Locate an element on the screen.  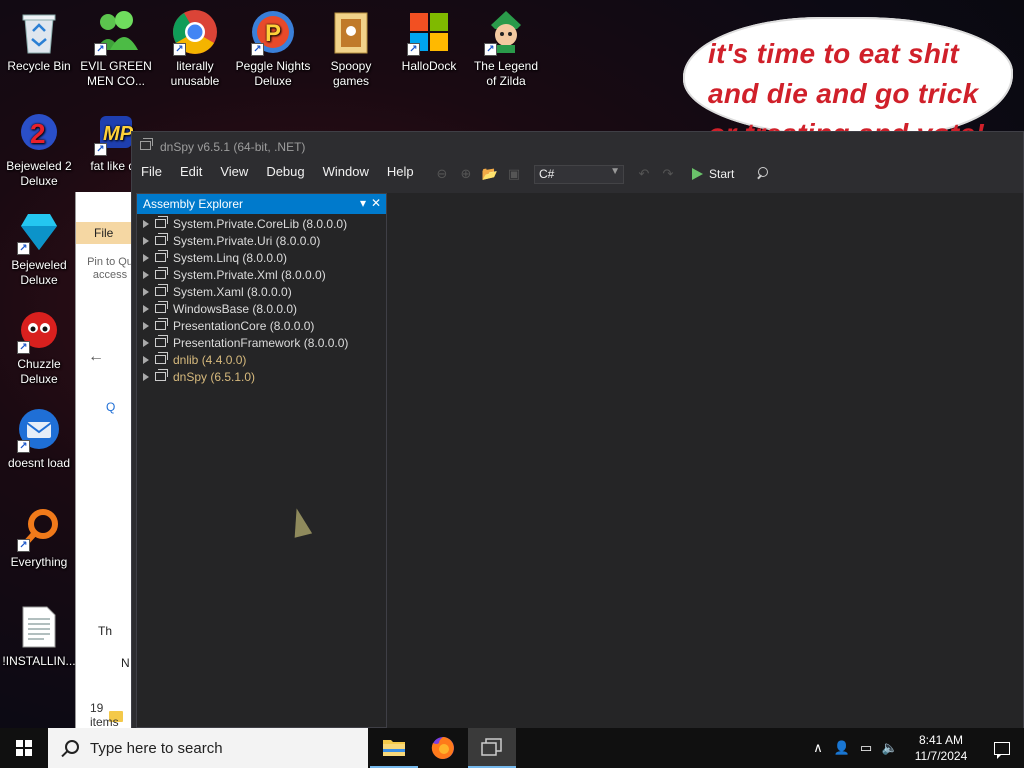
this-pc-nav: Th is located at coordinates (105, 631).